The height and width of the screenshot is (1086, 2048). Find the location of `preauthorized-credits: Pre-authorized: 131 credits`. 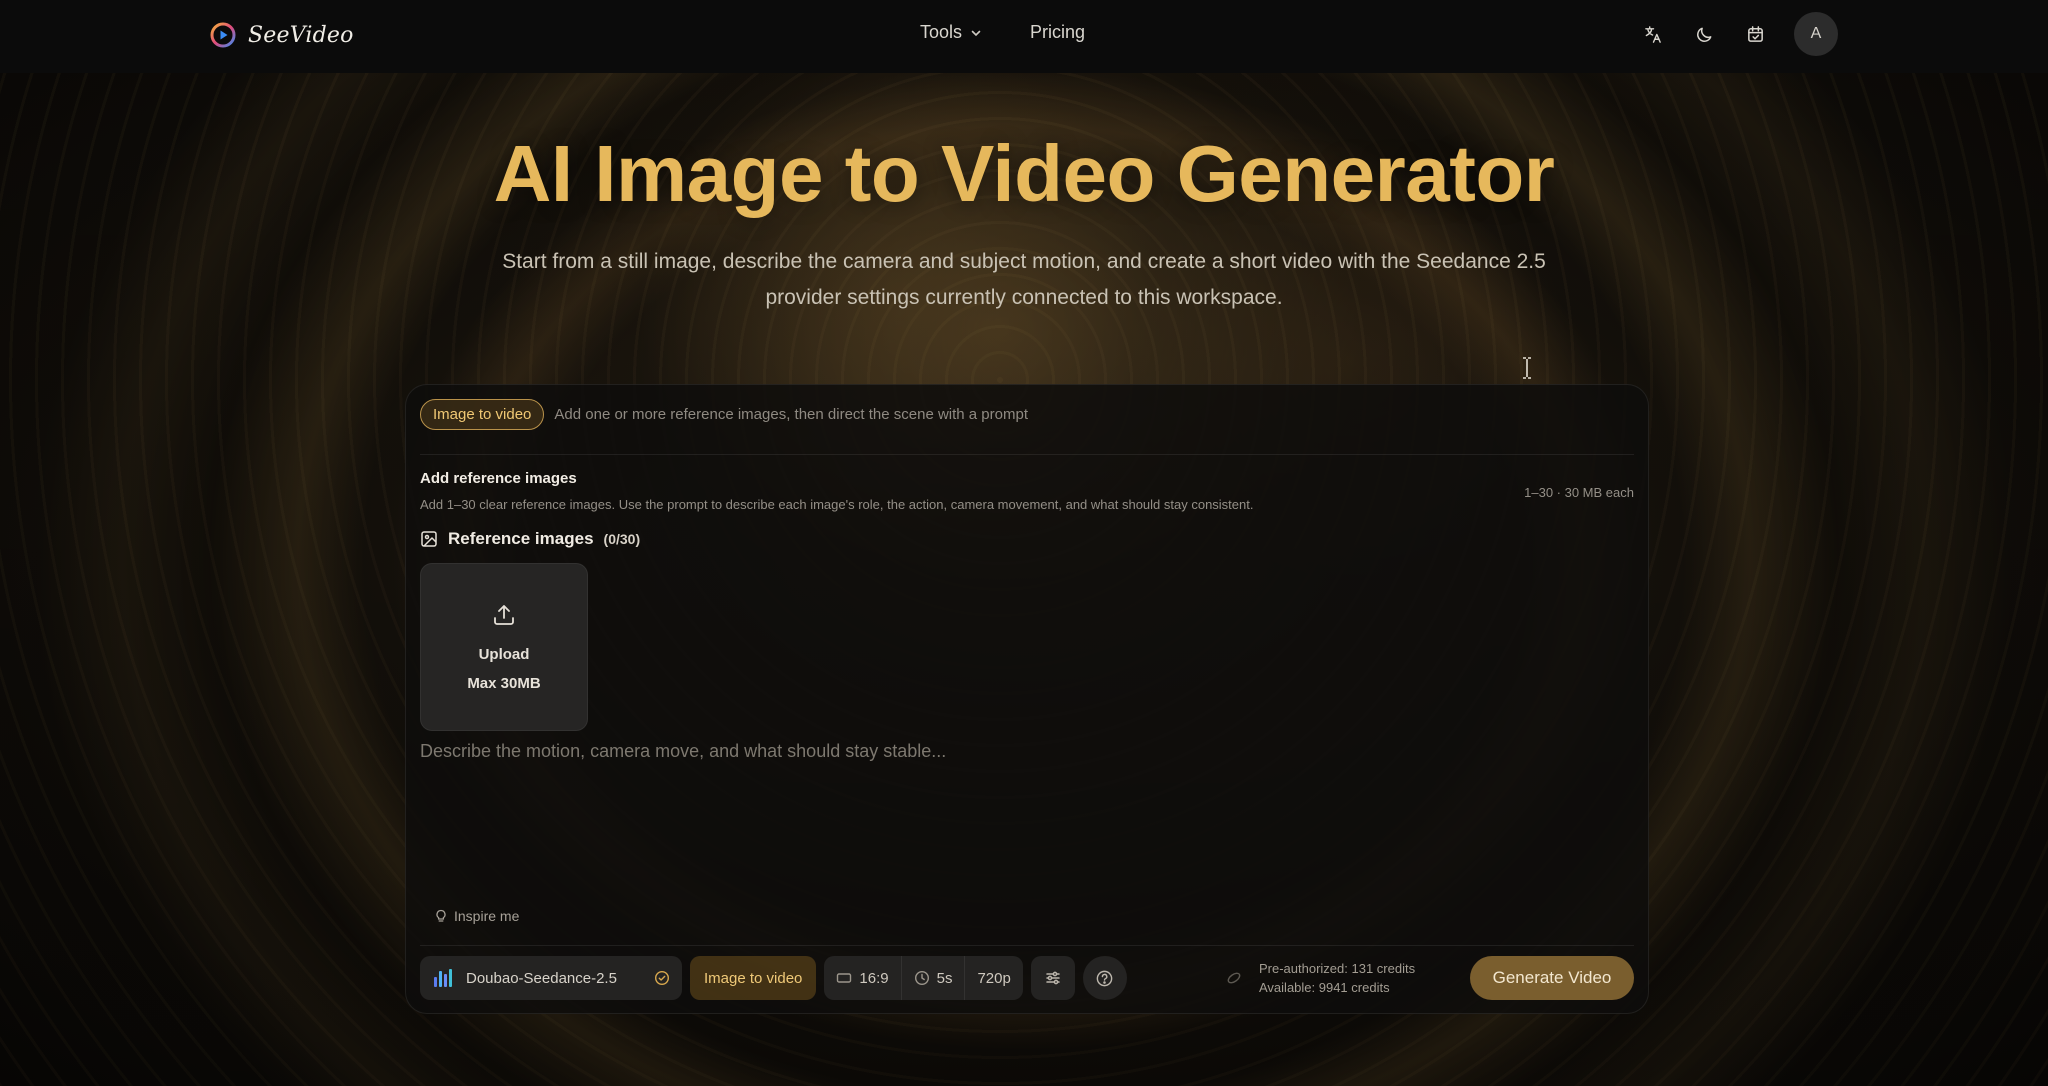

preauthorized-credits: Pre-authorized: 131 credits is located at coordinates (1337, 968).